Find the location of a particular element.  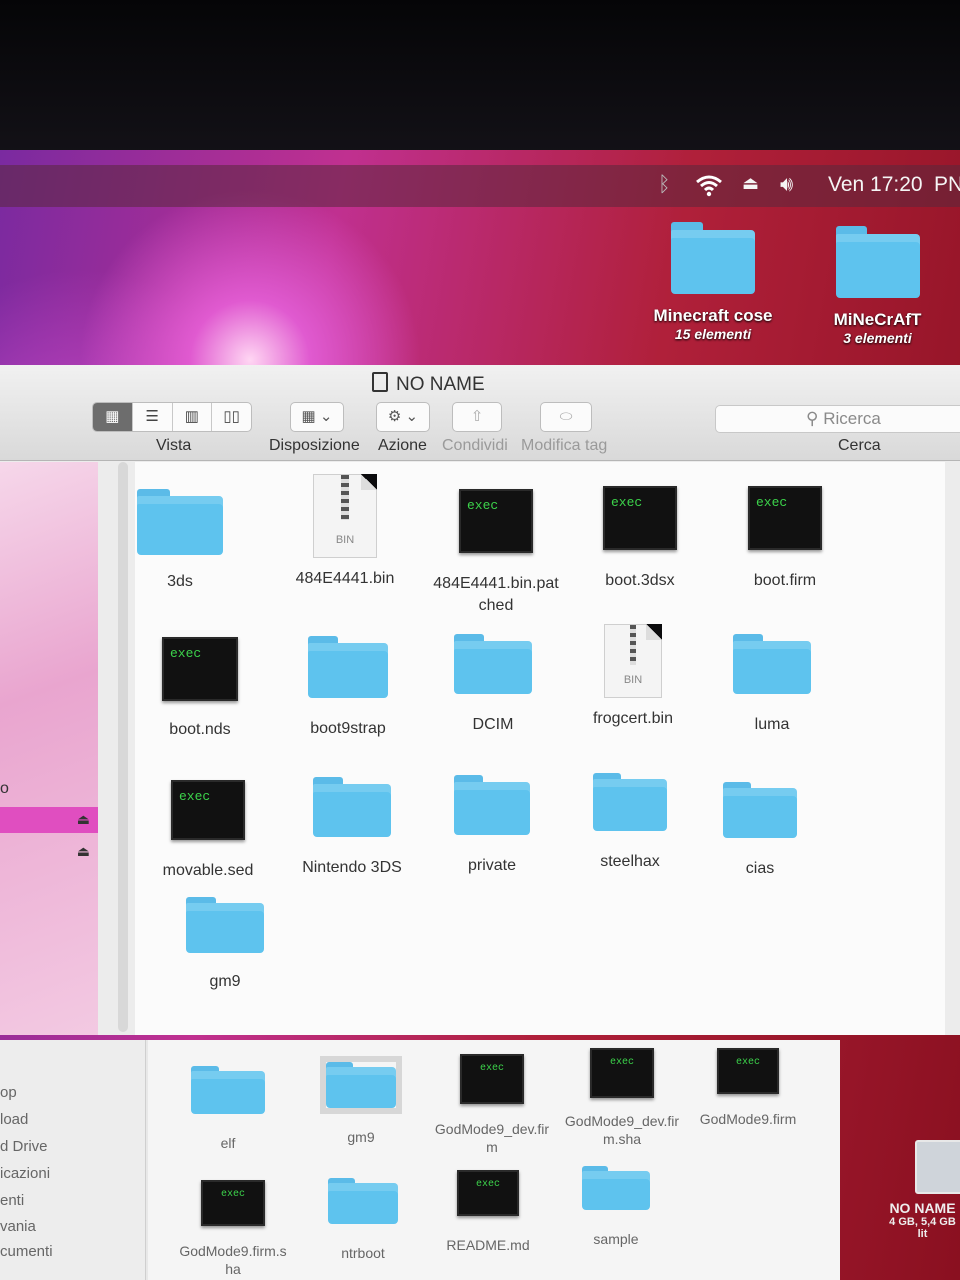

file-name-cont: ha is located at coordinates (233, 1269).